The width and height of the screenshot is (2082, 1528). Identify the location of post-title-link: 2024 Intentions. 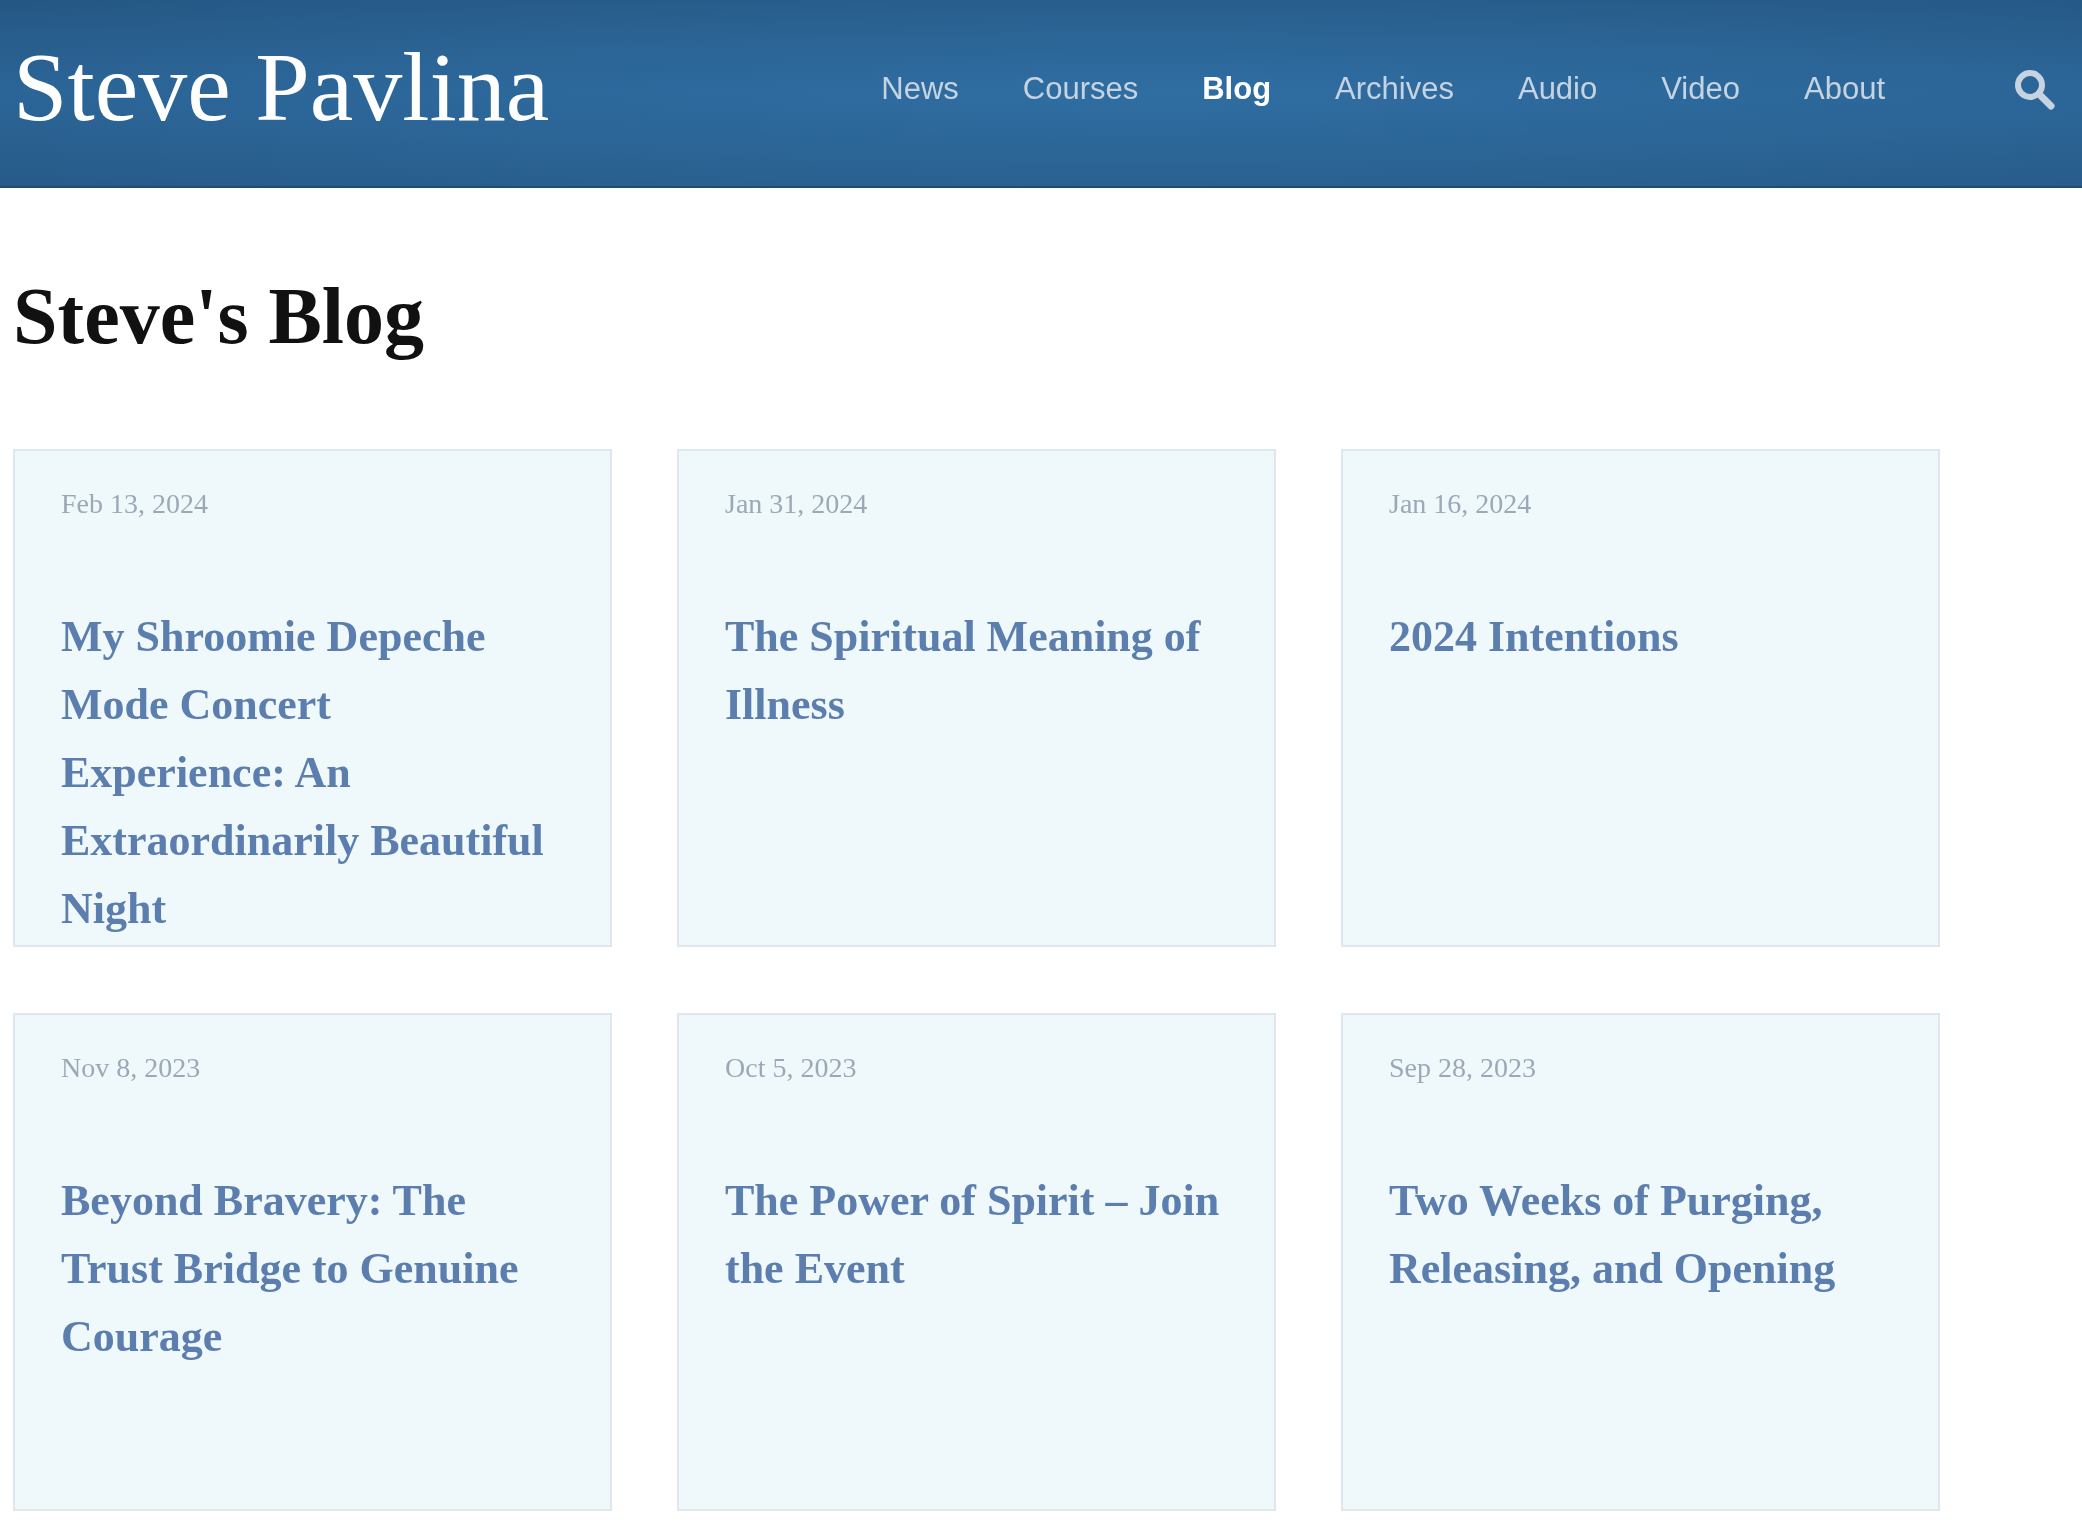
(1638, 637).